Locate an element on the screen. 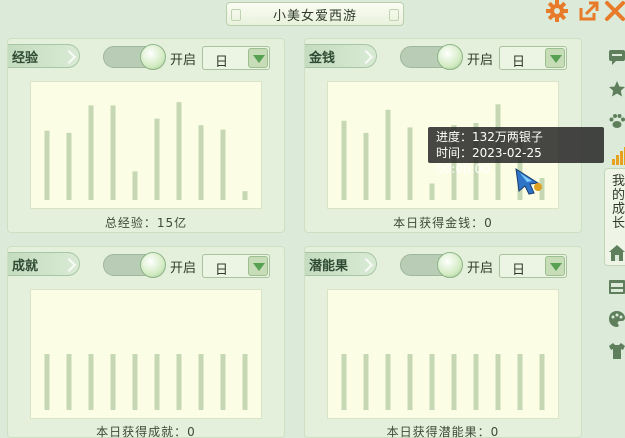 Image resolution: width=625 pixels, height=438 pixels. potential-period-select: 日 is located at coordinates (533, 266).